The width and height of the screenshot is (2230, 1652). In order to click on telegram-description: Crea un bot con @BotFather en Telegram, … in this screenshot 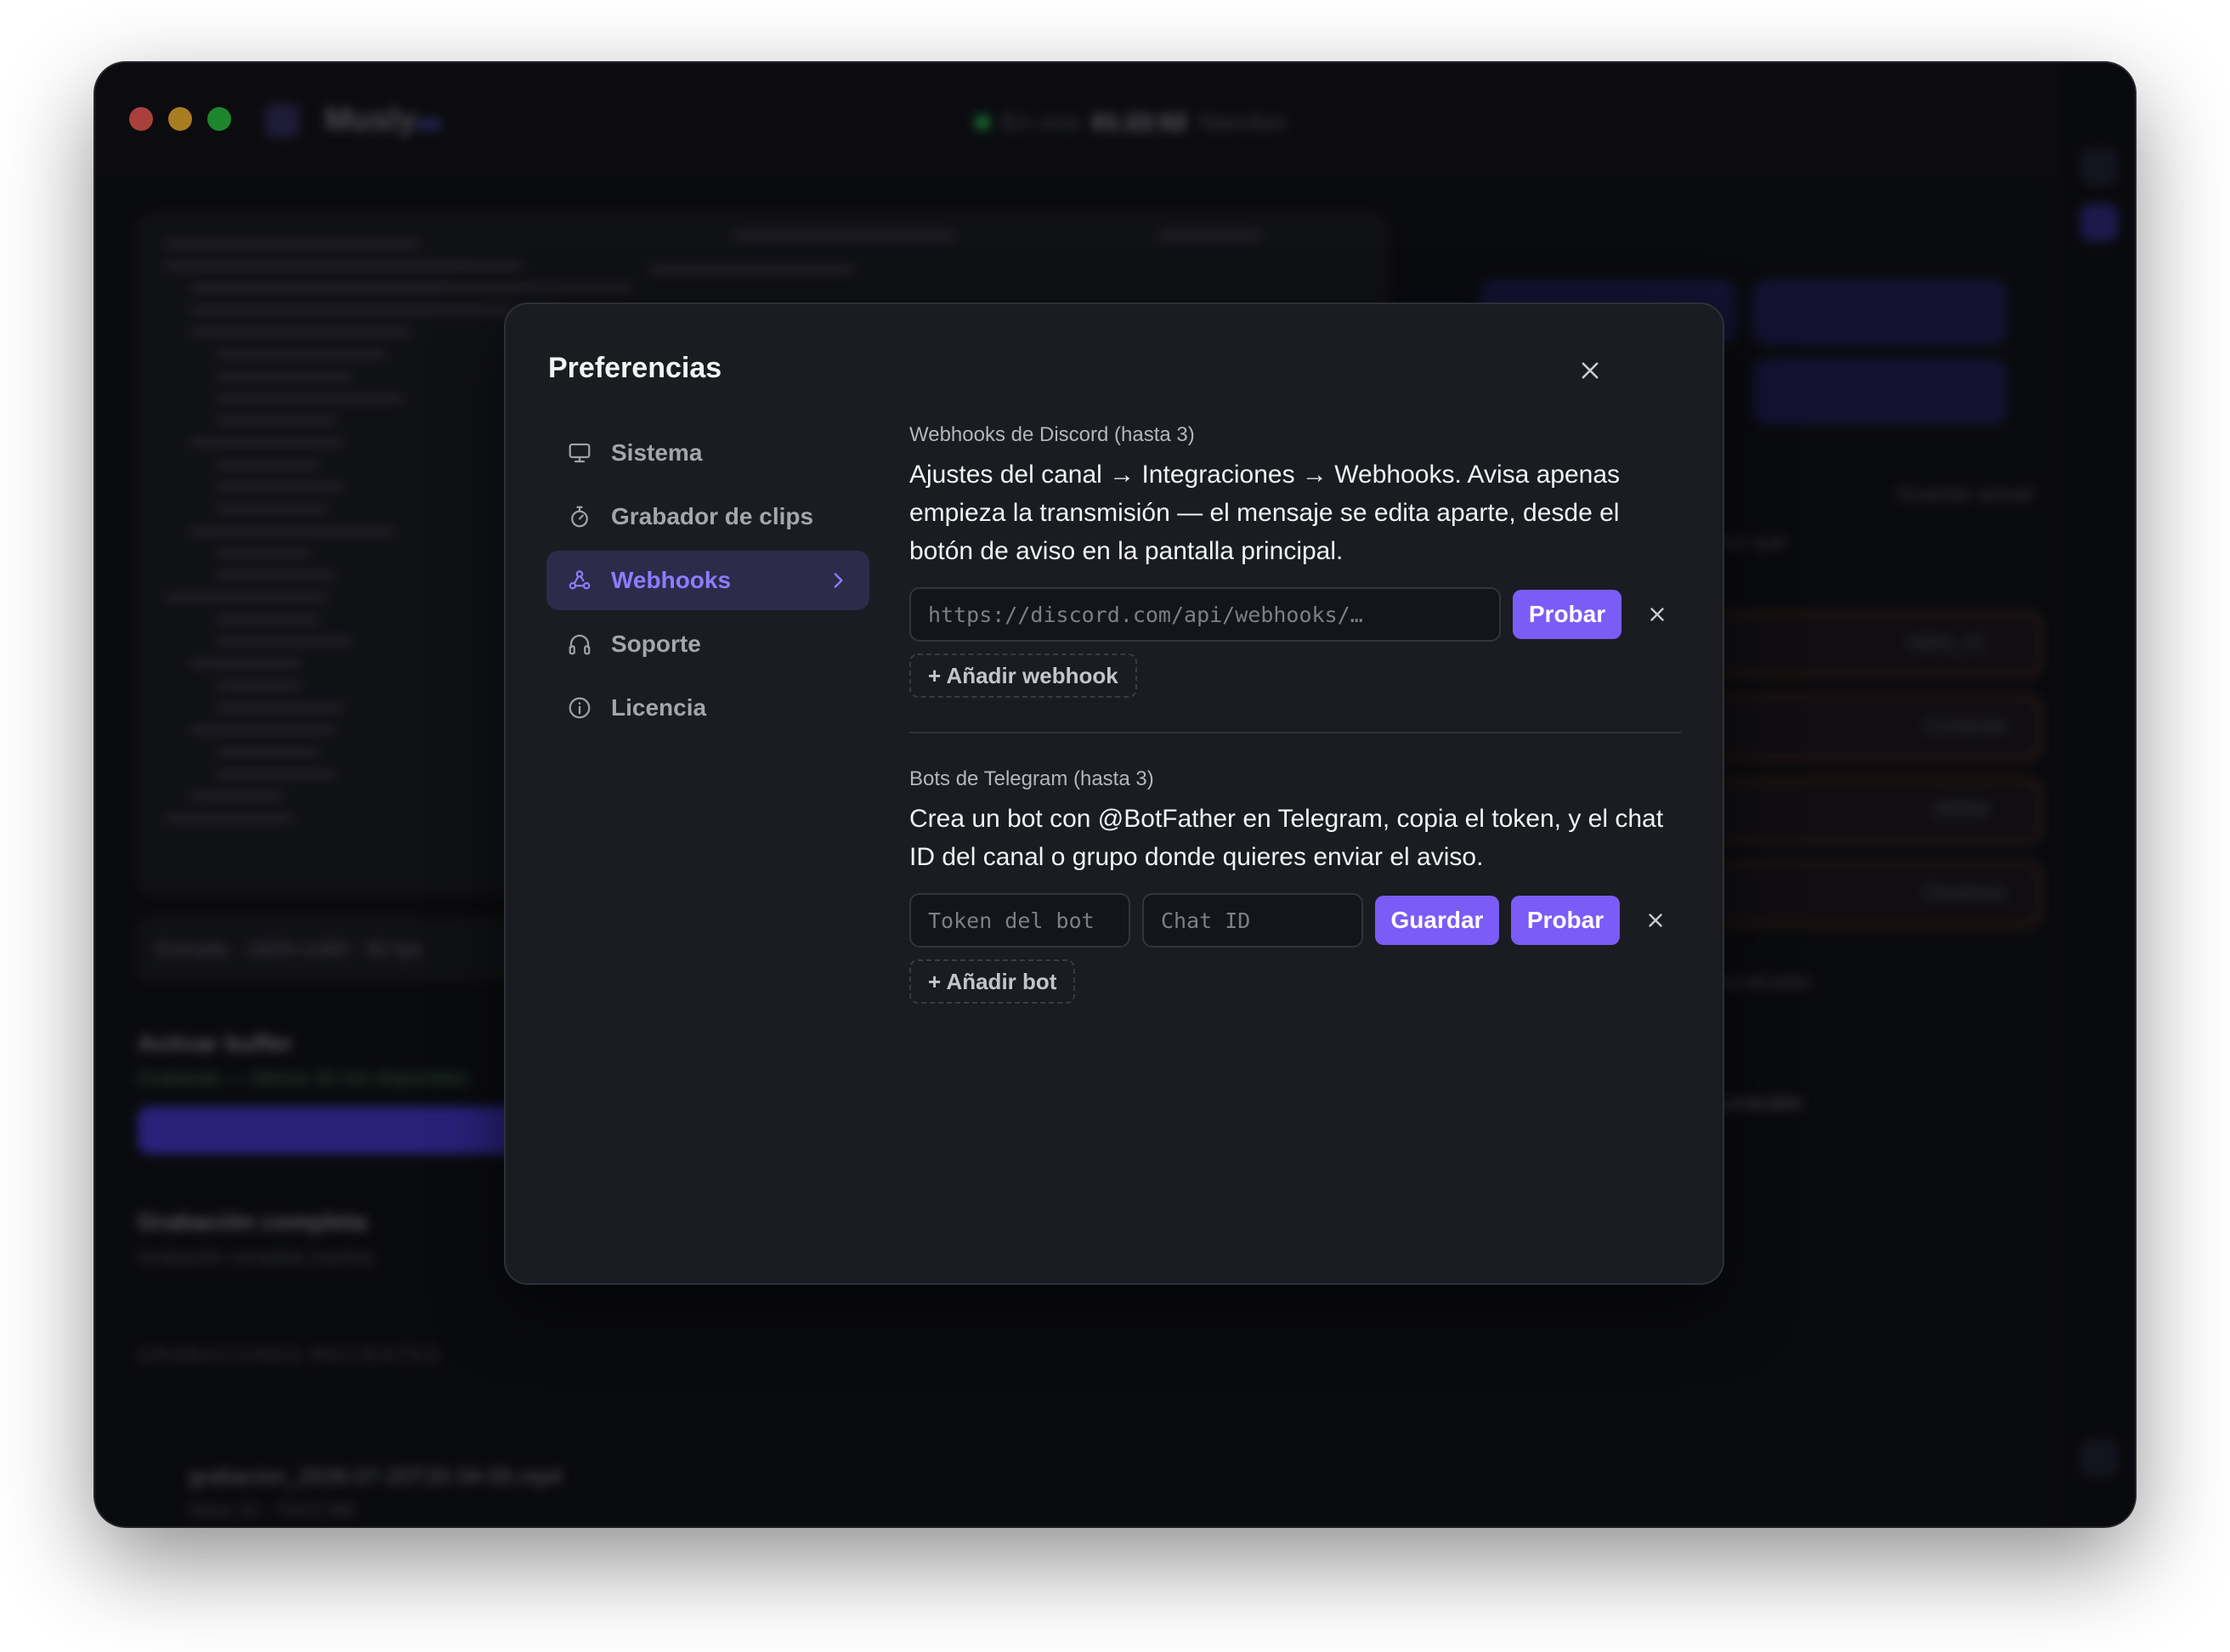, I will do `click(1286, 838)`.